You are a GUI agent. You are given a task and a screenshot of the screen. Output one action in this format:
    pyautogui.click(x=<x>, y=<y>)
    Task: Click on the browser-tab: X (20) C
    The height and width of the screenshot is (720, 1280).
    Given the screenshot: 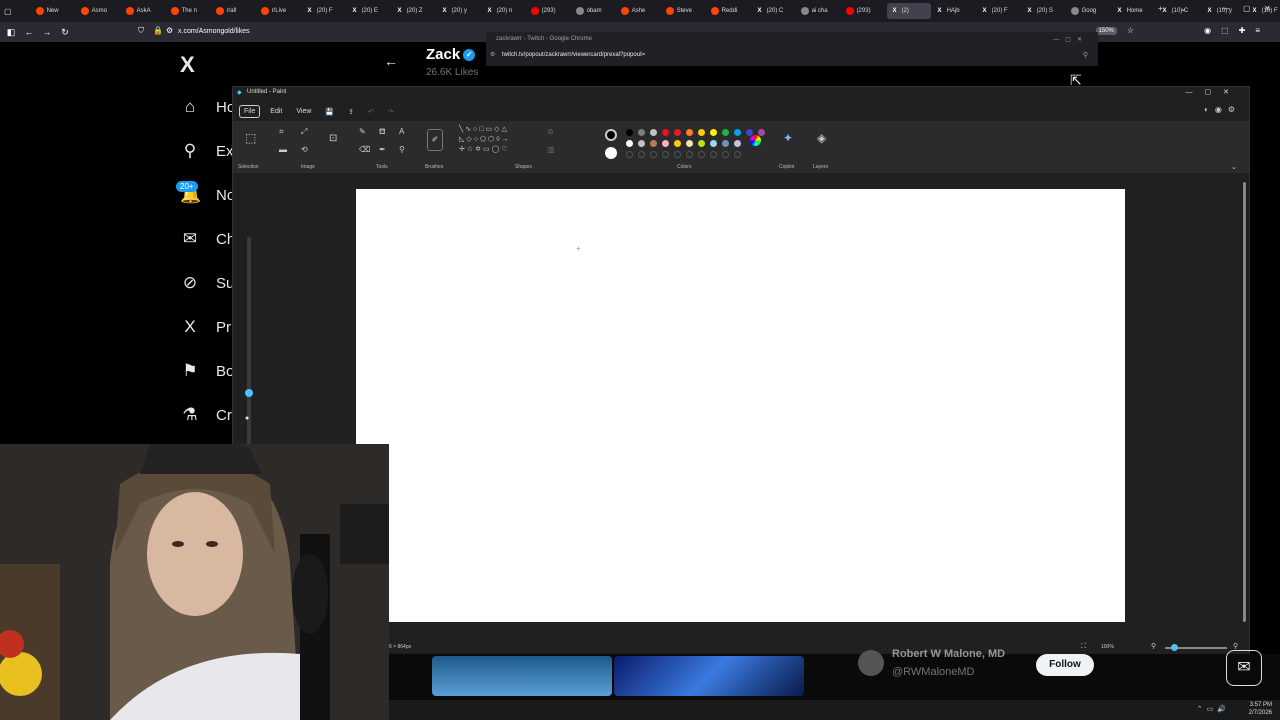 What is the action you would take?
    pyautogui.click(x=774, y=11)
    